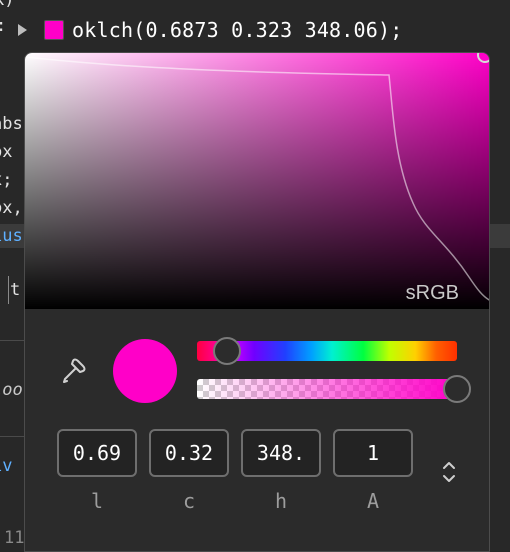 This screenshot has width=510, height=552. Describe the element at coordinates (14, 538) in the screenshot. I see `line-number: 11` at that location.